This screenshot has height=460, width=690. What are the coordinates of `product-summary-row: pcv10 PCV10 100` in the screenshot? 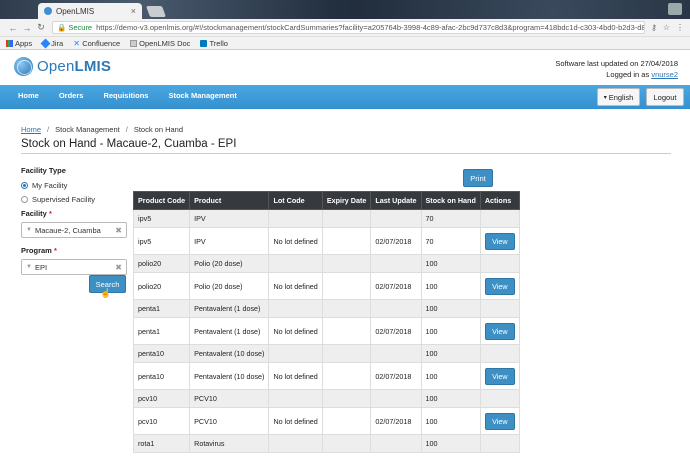 It's located at (326, 398).